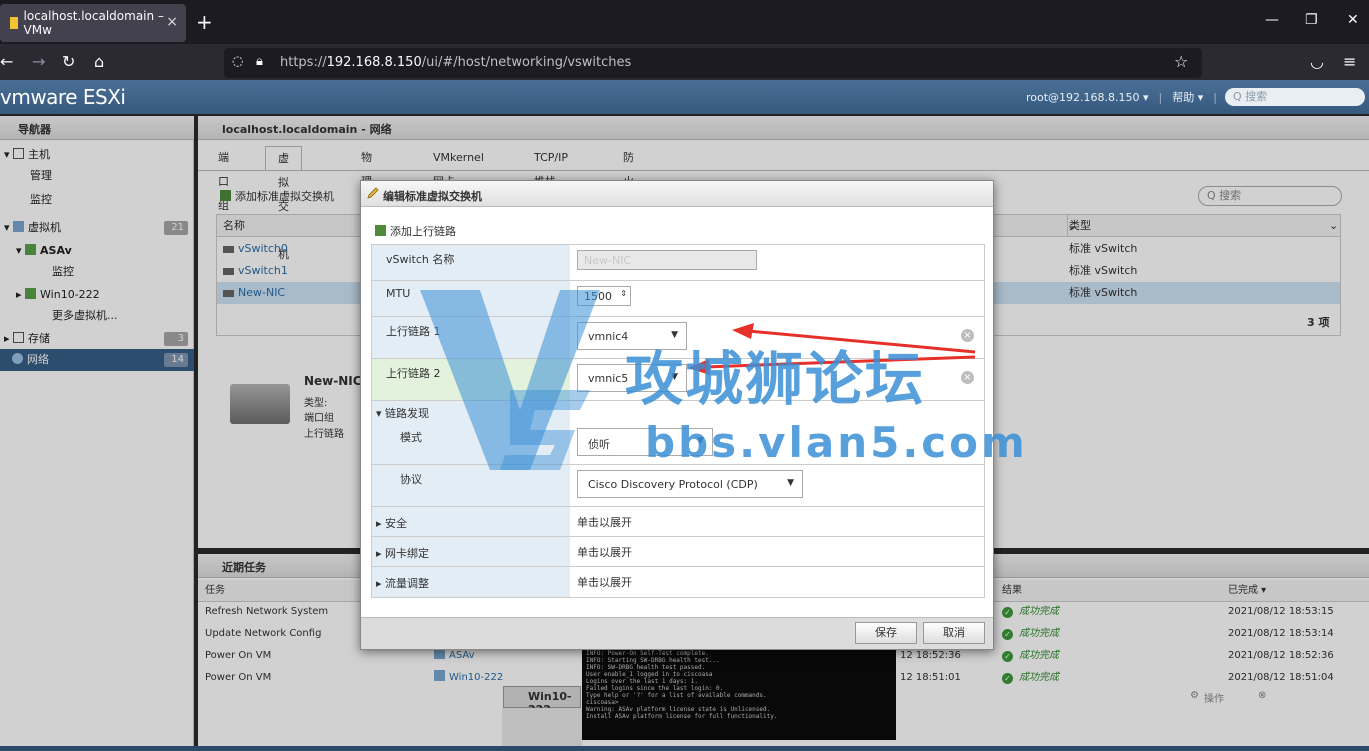  What do you see at coordinates (840, 362) in the screenshot?
I see `arrow-to-uplink2` at bounding box center [840, 362].